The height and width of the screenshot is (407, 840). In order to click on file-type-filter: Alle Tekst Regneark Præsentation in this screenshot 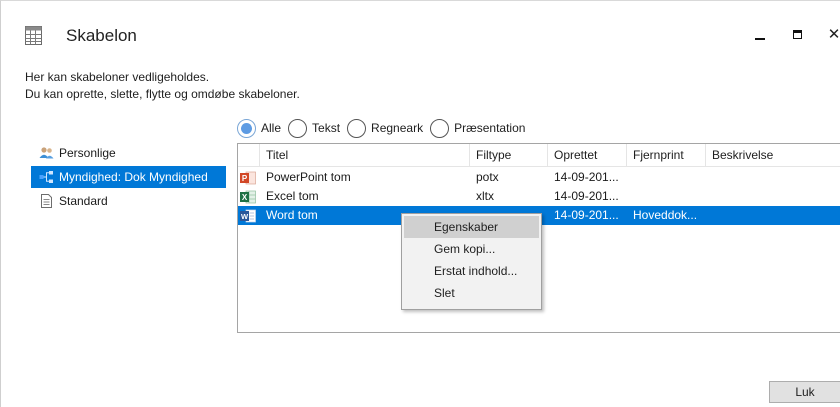, I will do `click(384, 128)`.